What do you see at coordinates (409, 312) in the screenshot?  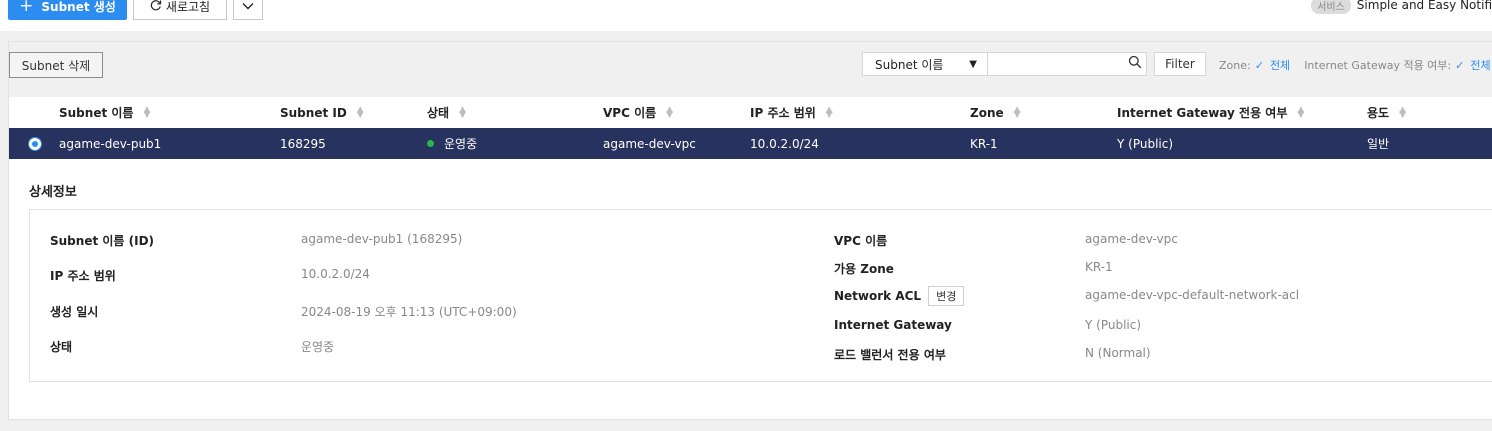 I see `detail-value-created-at: 2024-08-19 오후 11:13 (UTC+09:00)` at bounding box center [409, 312].